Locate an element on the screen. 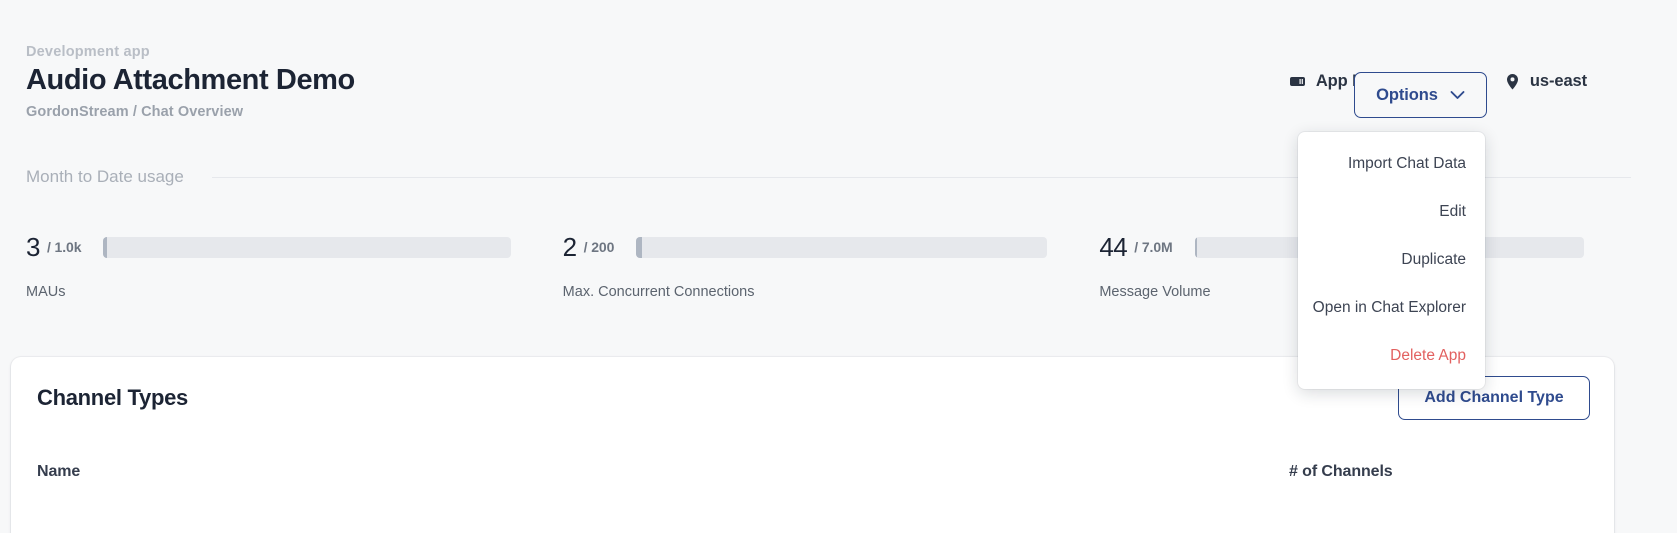 The width and height of the screenshot is (1677, 533). breadcrumb: GordonStream / Chat Overview is located at coordinates (135, 112).